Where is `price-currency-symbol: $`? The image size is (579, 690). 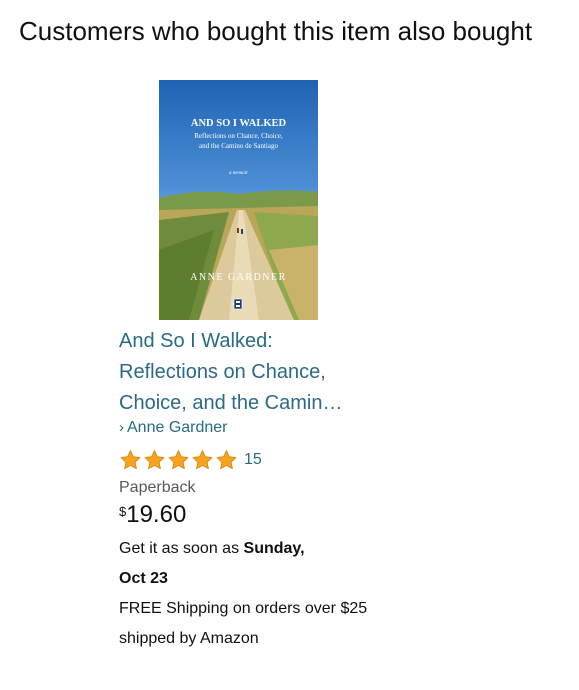
price-currency-symbol: $ is located at coordinates (123, 511).